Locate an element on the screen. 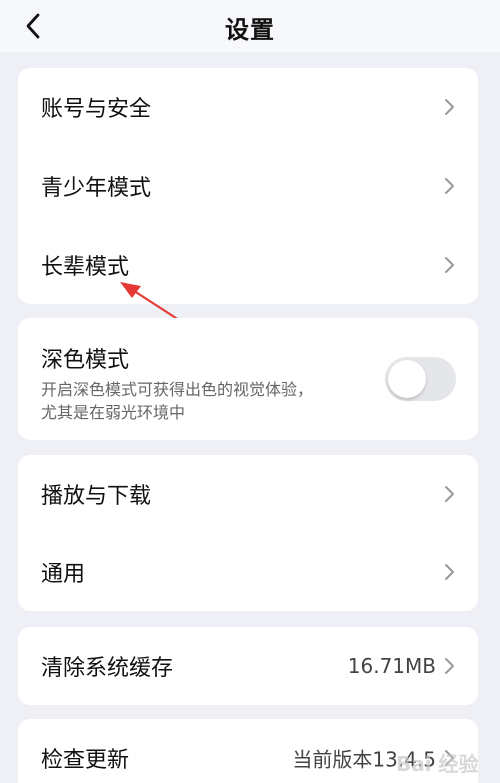 The height and width of the screenshot is (783, 500). settings-item-label: 账号与安全 is located at coordinates (96, 109).